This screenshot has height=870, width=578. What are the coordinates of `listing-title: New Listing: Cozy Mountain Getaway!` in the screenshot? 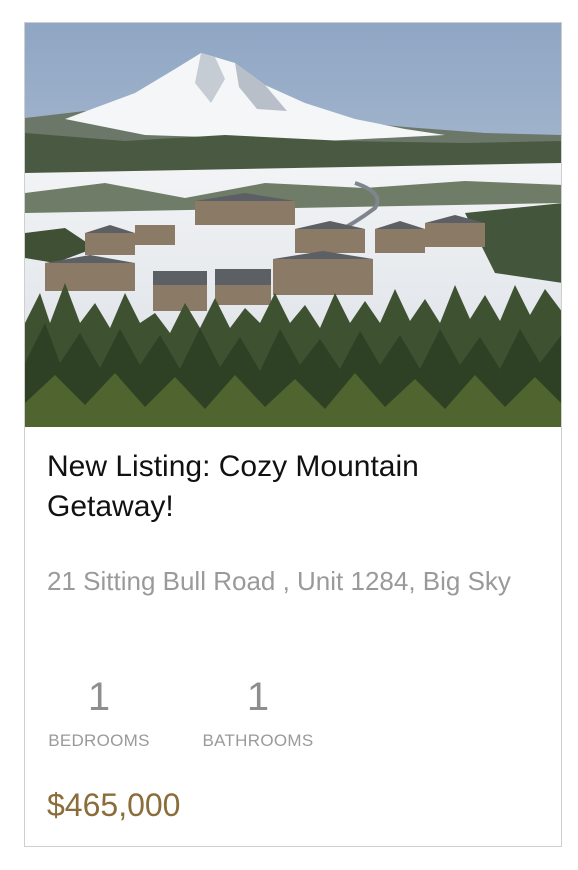 It's located at (282, 487).